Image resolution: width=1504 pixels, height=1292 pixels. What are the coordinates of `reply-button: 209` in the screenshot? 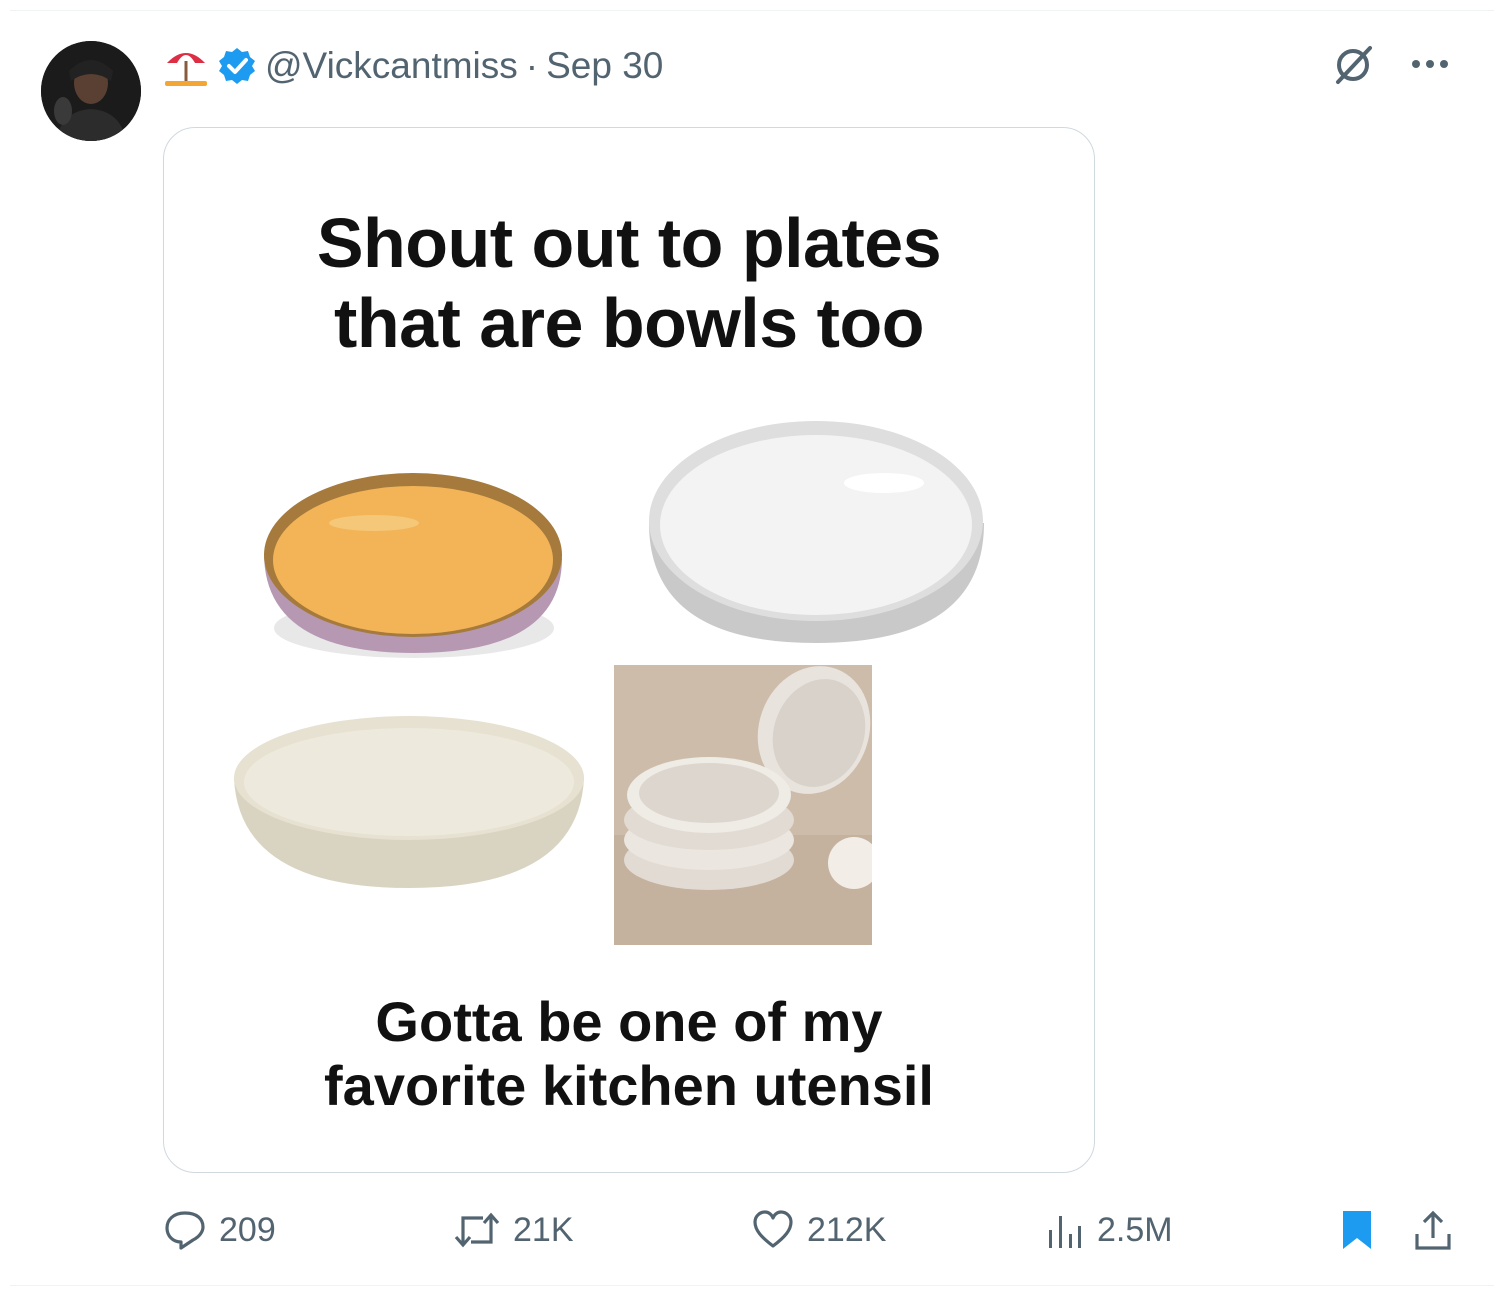 It's located at (219, 1230).